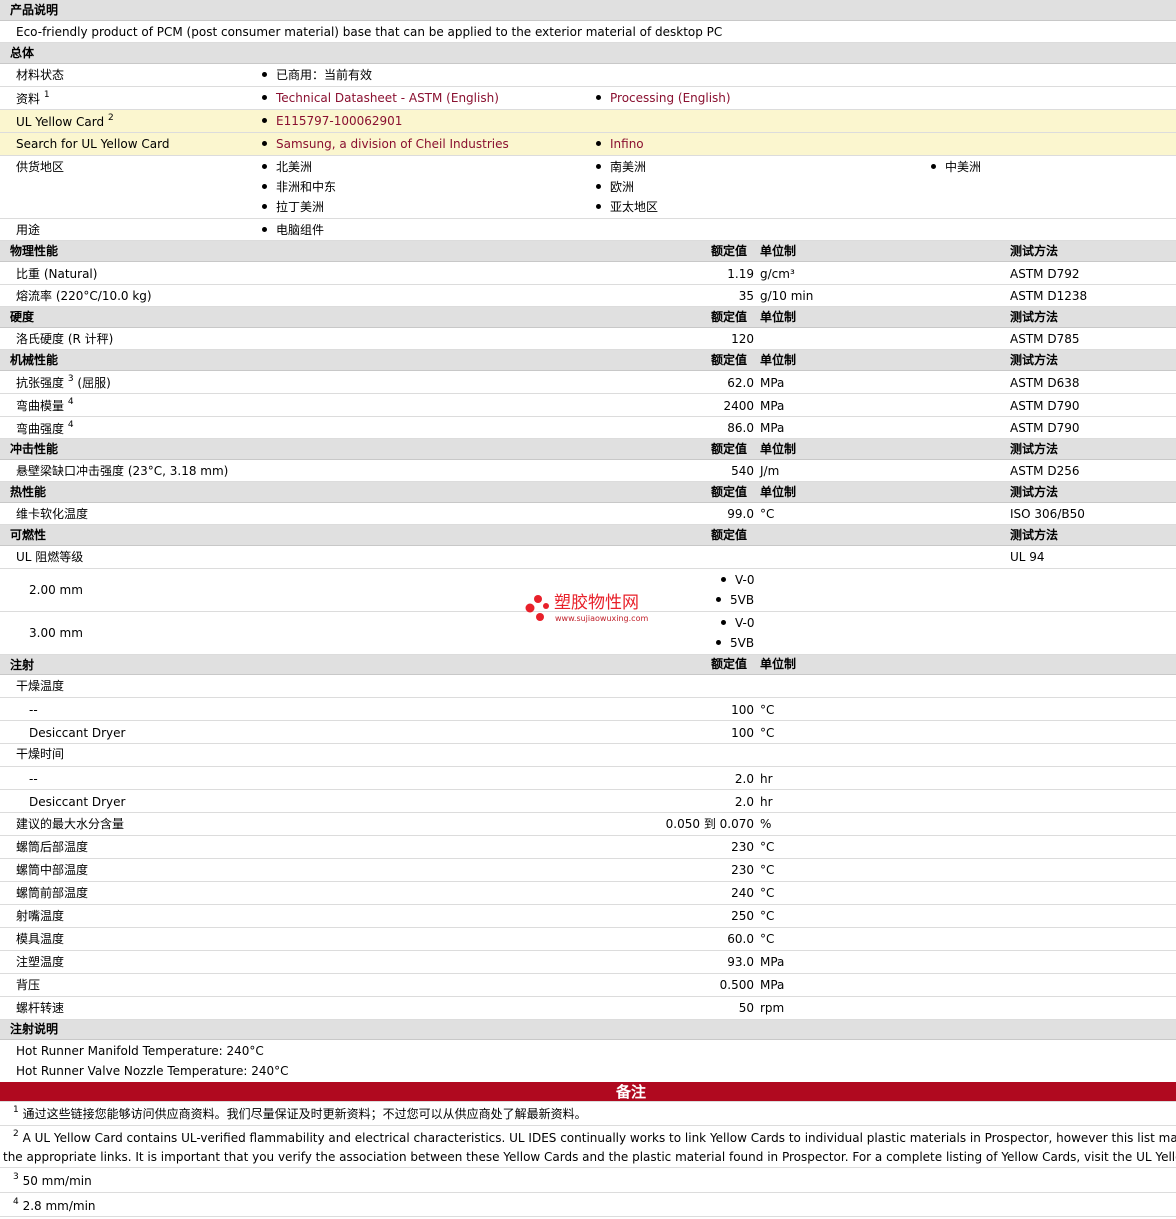  I want to click on prop-name: 熔流率 (220°C/10.0 kg), so click(84, 296).